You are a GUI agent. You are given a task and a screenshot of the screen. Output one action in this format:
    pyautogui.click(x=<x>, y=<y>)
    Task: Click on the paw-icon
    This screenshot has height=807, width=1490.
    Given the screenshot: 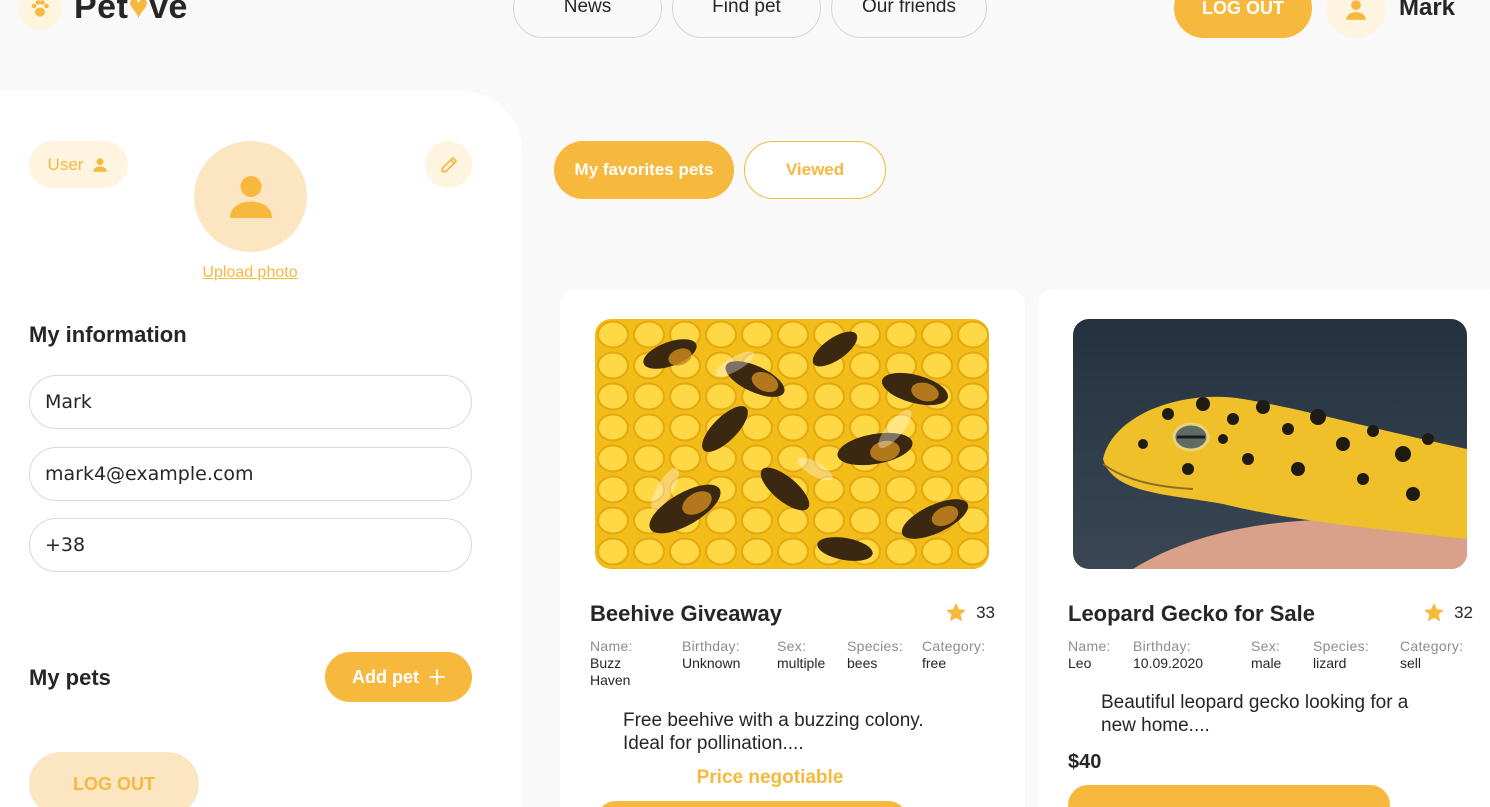 What is the action you would take?
    pyautogui.click(x=40, y=8)
    